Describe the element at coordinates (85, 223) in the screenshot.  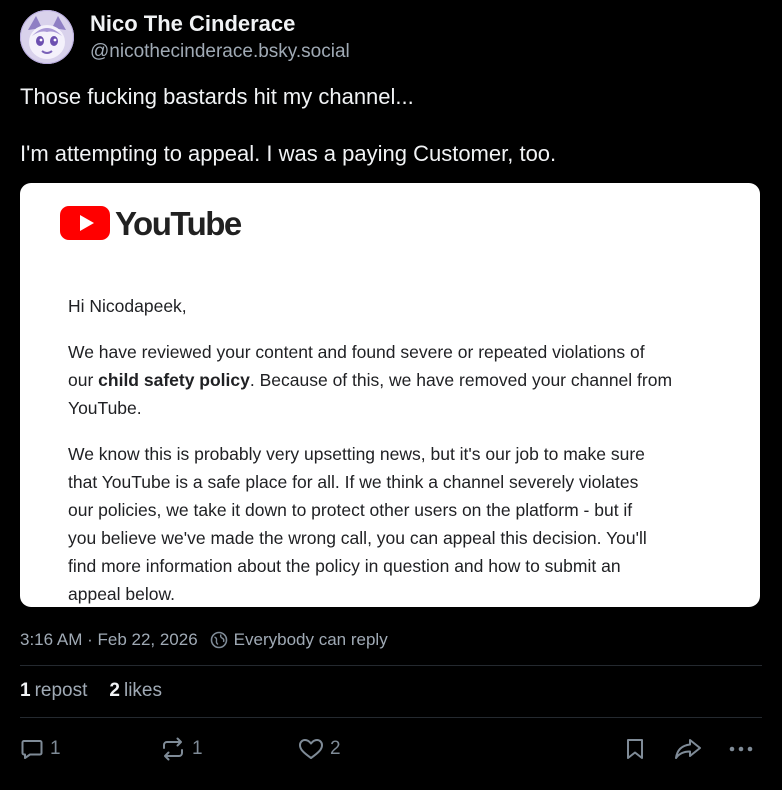
I see `youtube-play-icon` at that location.